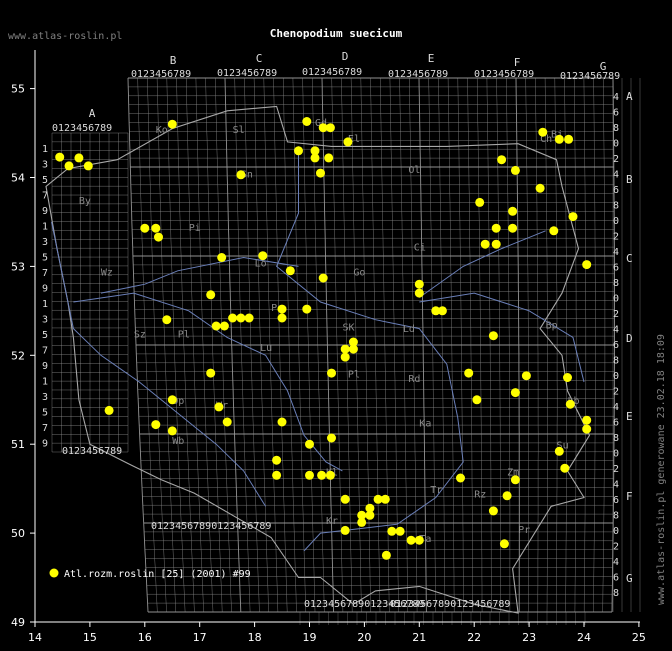  What do you see at coordinates (162, 130) in the screenshot?
I see `region-label: Ko` at bounding box center [162, 130].